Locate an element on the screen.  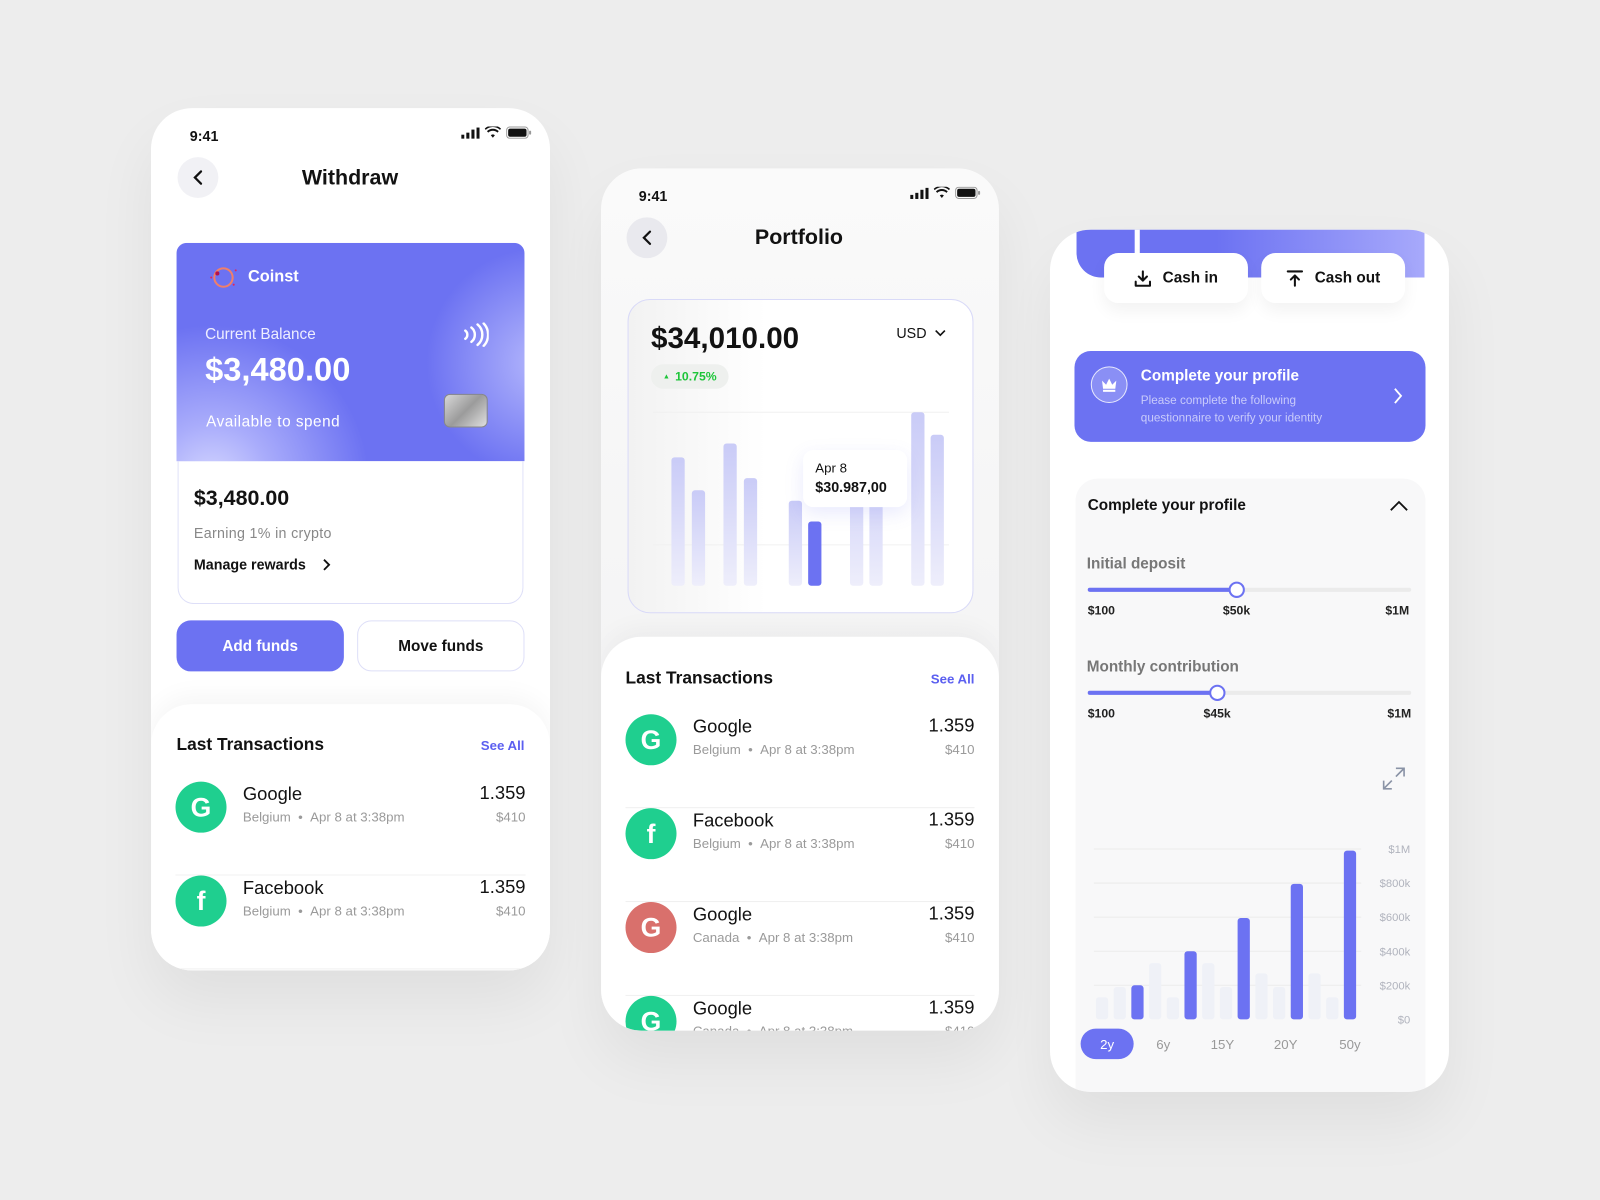
chevron-up-icon is located at coordinates (1399, 505).